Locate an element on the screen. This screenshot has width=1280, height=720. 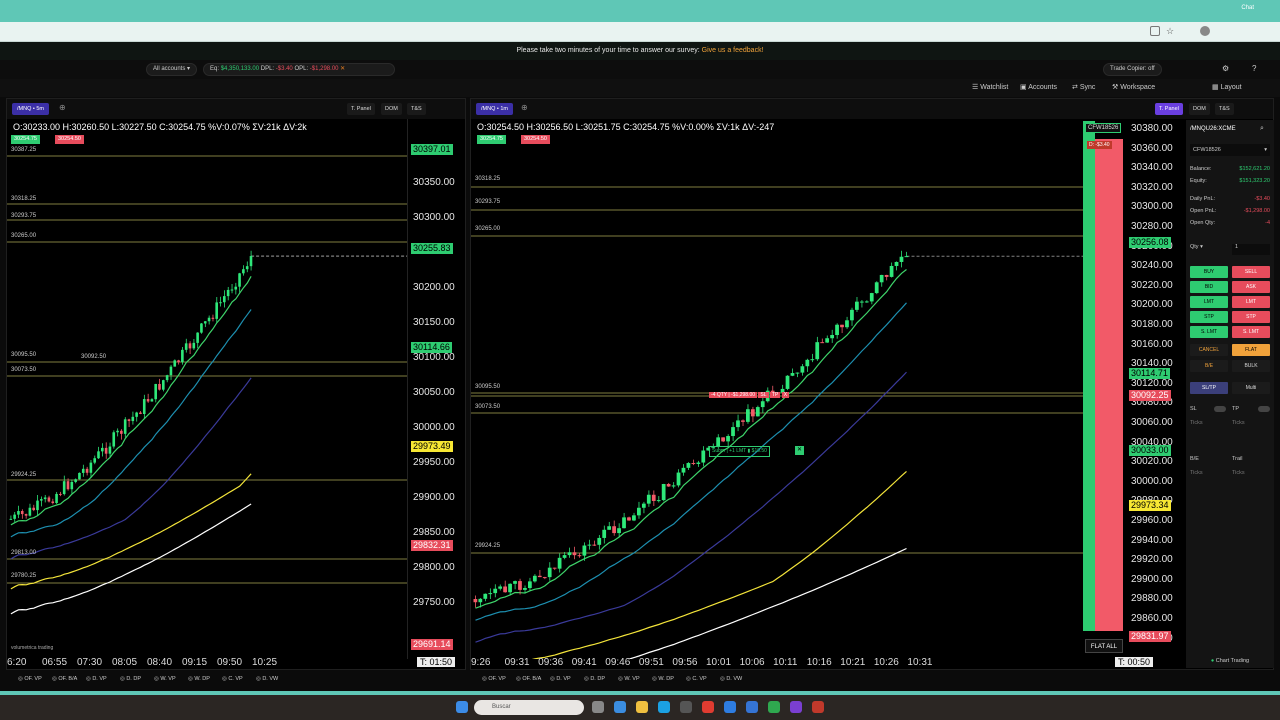
right-tpanel-button: T. Panel is located at coordinates (1169, 109).